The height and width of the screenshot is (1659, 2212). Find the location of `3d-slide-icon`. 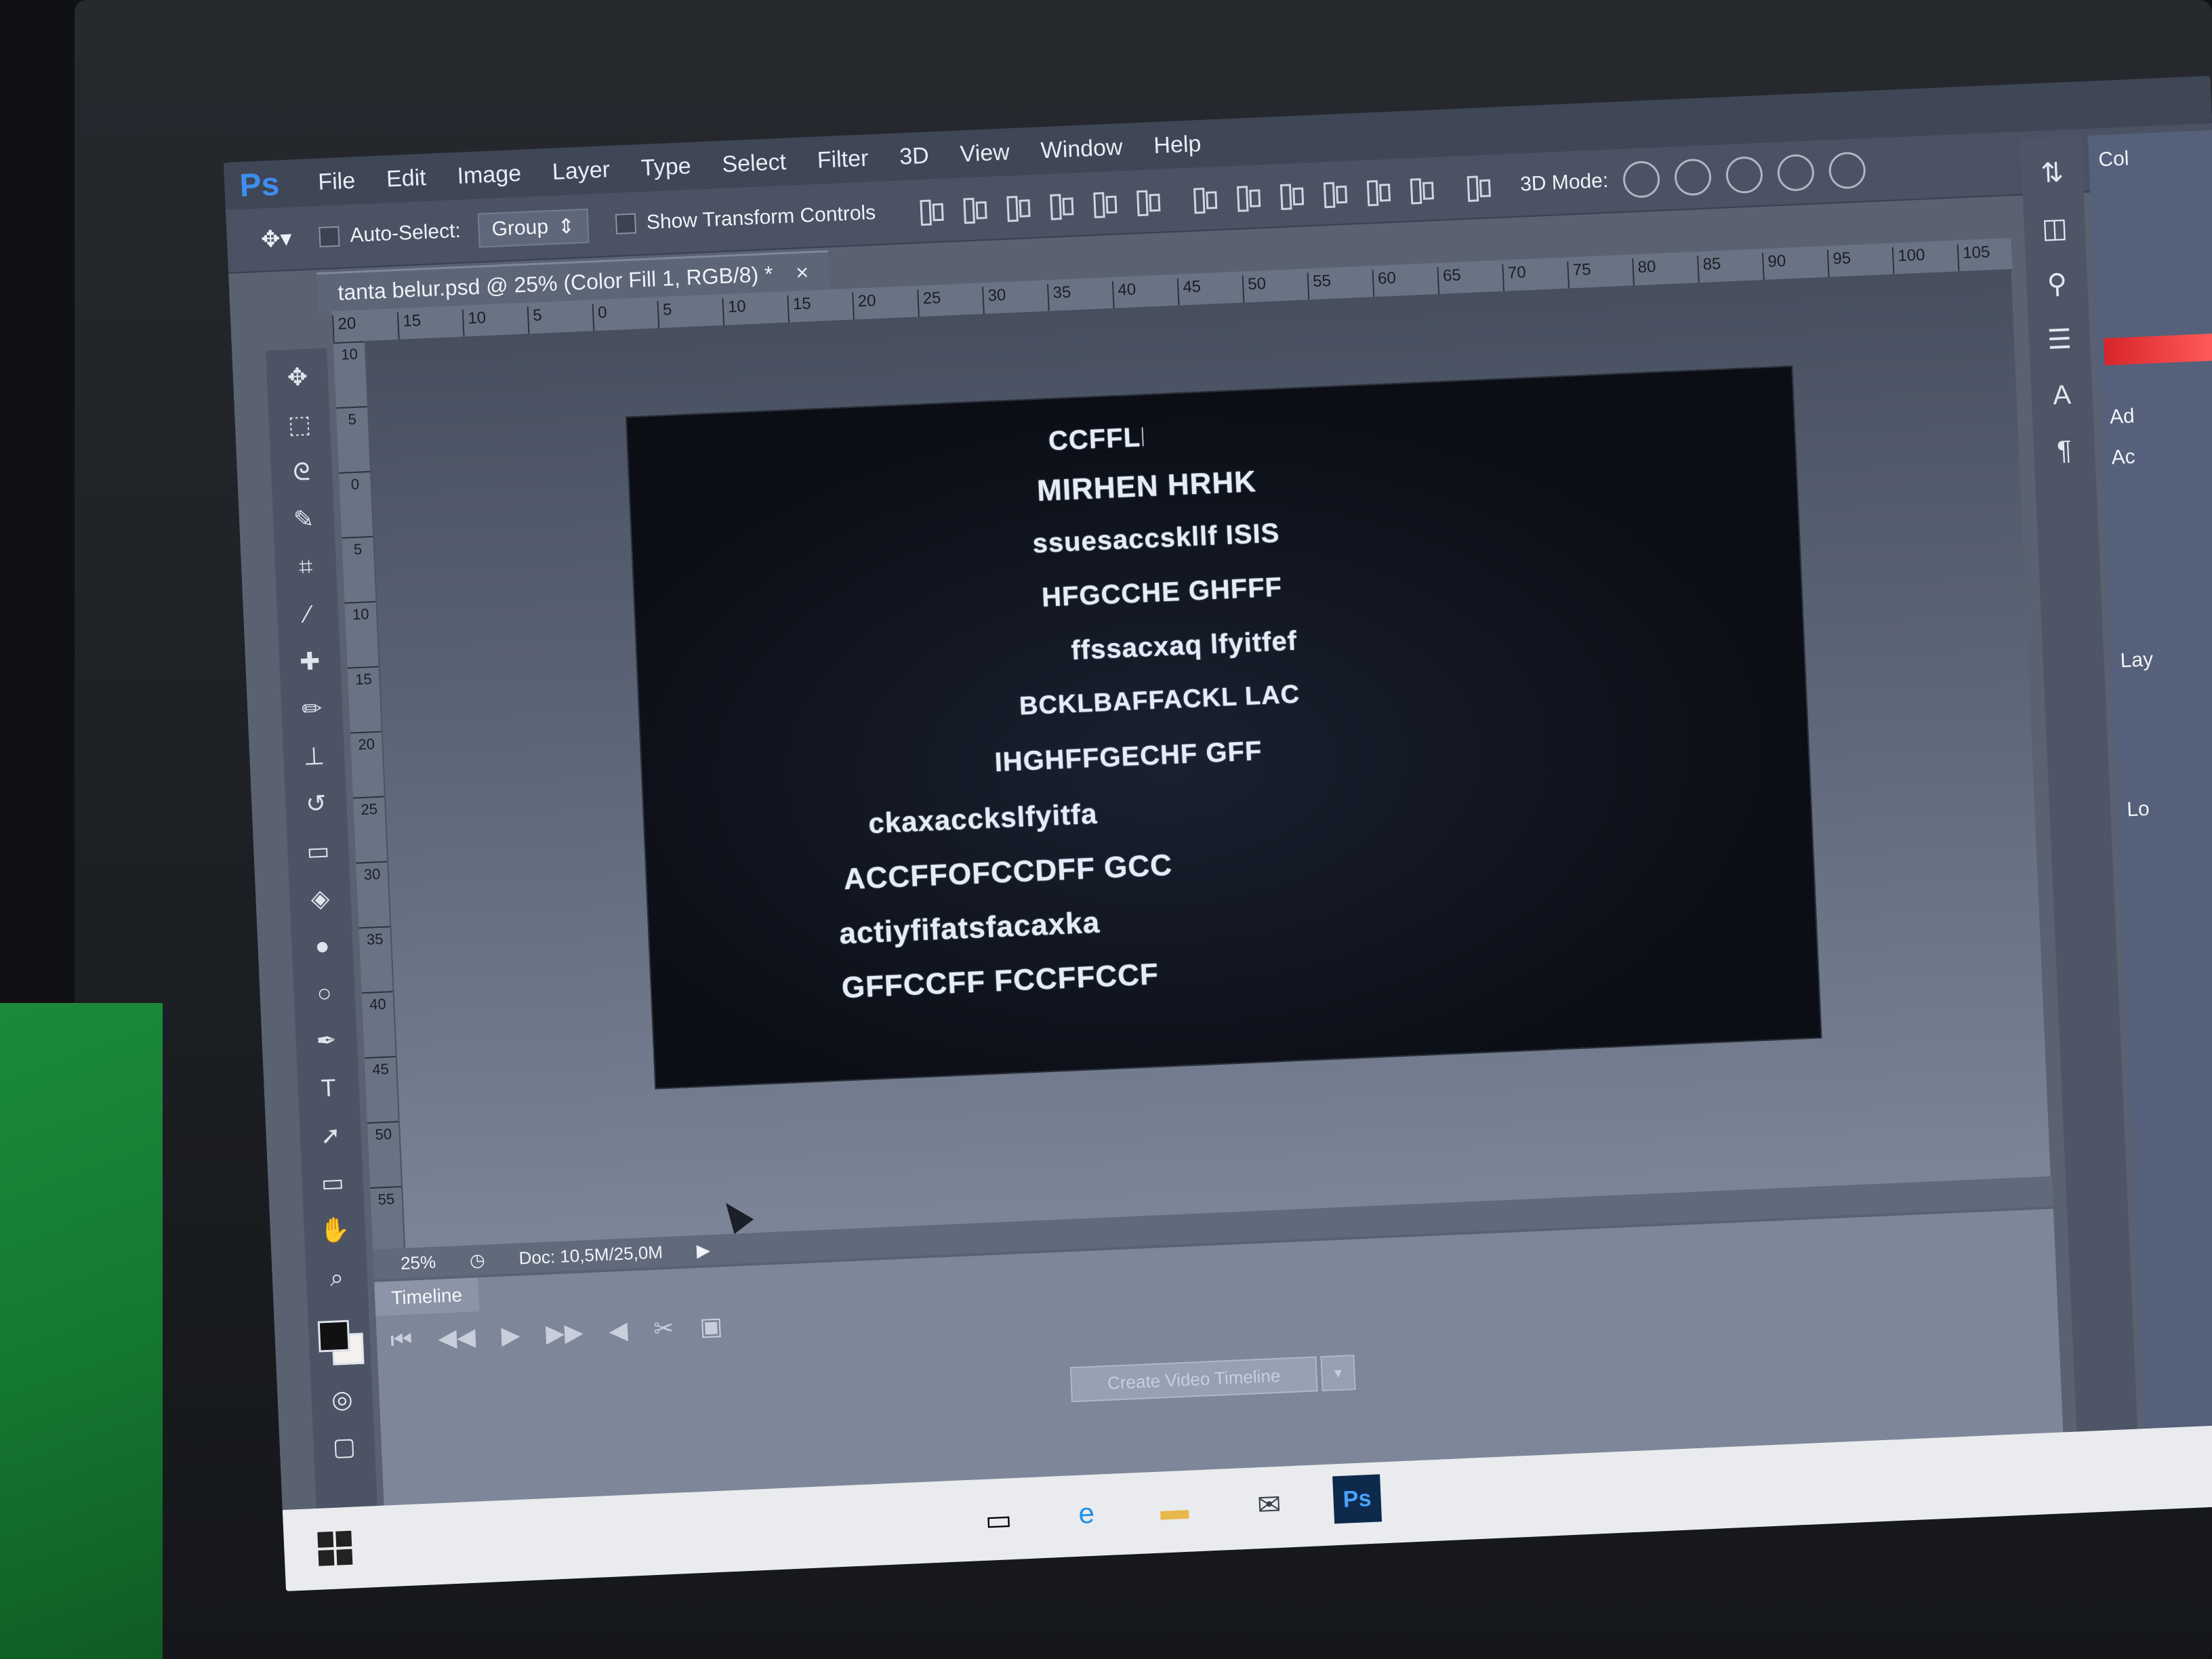

3d-slide-icon is located at coordinates (1796, 172).